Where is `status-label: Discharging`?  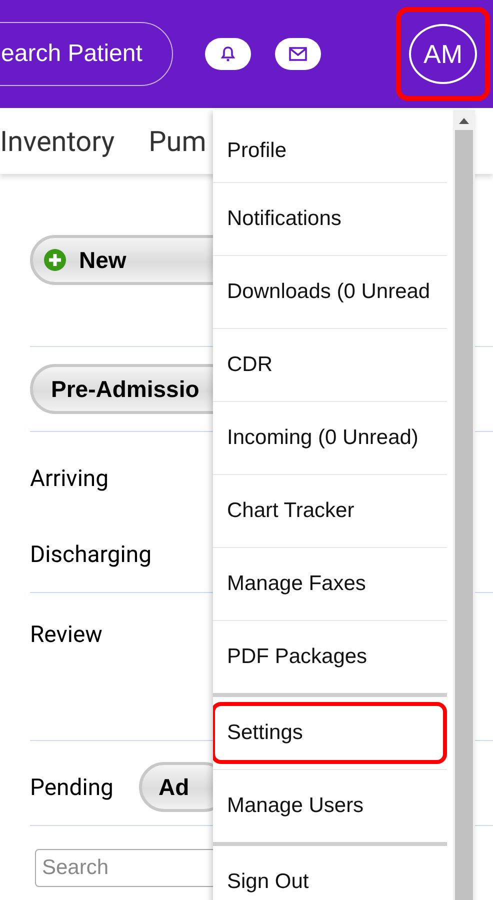
status-label: Discharging is located at coordinates (91, 554).